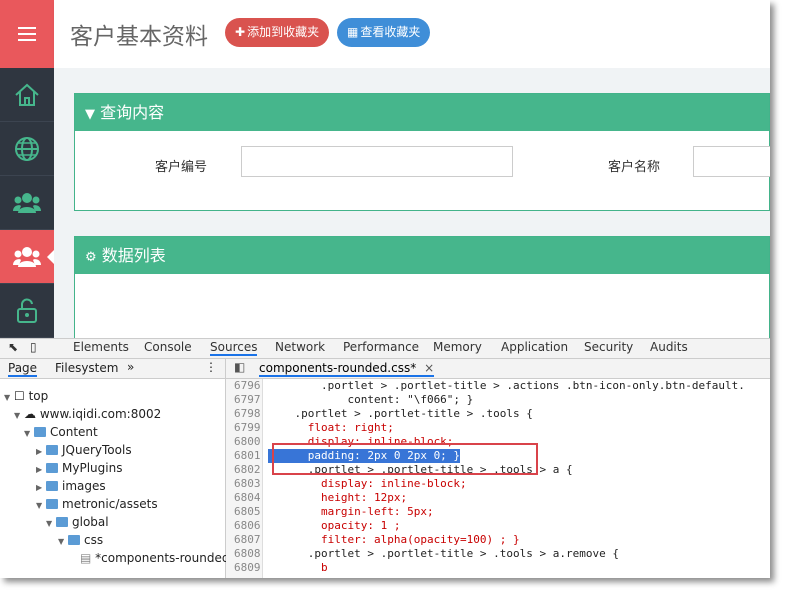 This screenshot has width=802, height=597. What do you see at coordinates (498, 369) in the screenshot?
I see `editor-tab-bar: ◧ components-rounded.css* ×` at bounding box center [498, 369].